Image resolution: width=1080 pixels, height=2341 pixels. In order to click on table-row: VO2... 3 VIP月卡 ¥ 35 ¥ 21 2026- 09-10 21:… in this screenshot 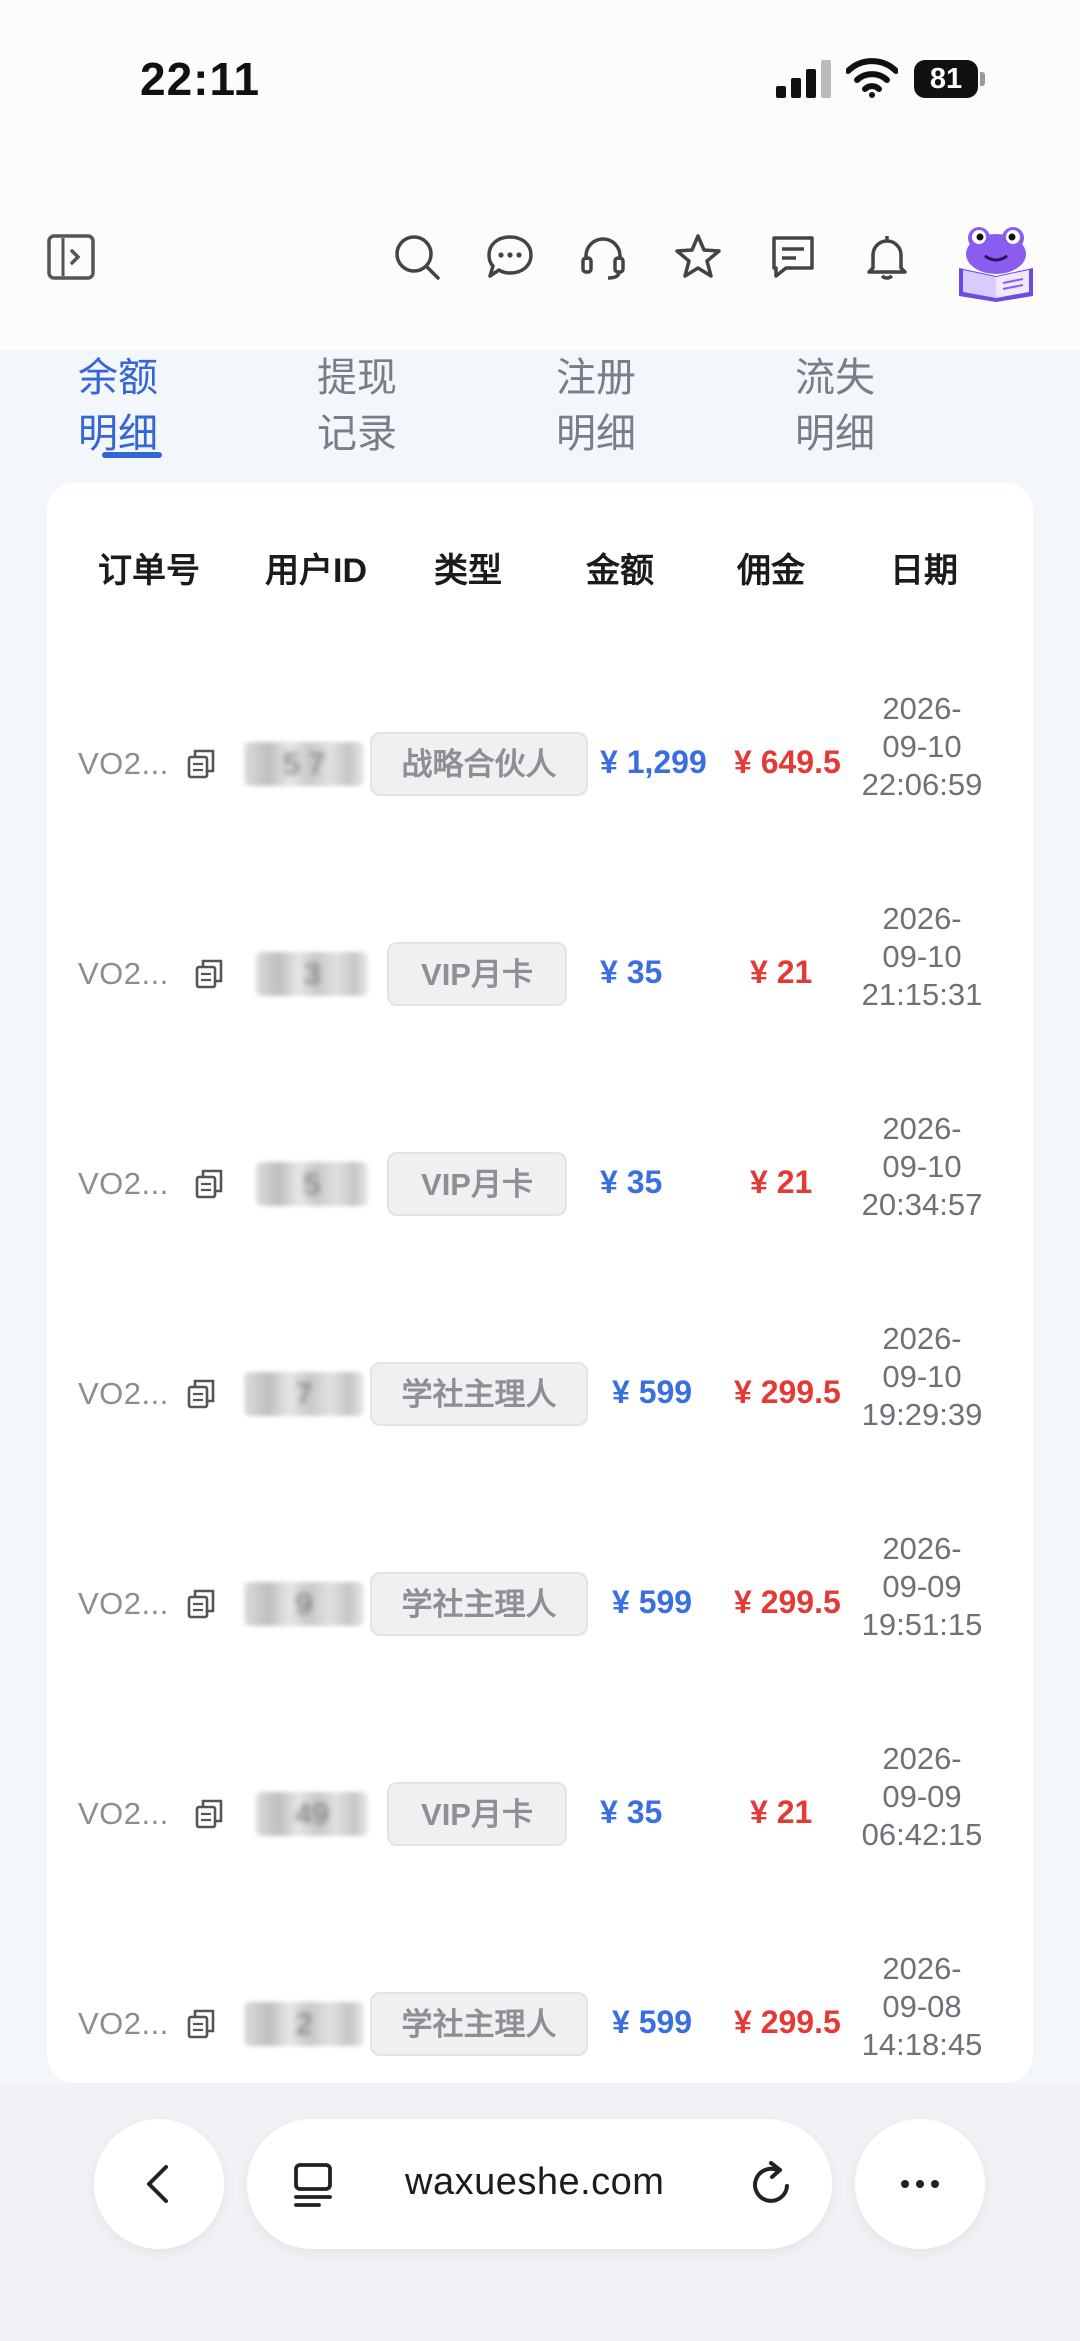, I will do `click(540, 975)`.